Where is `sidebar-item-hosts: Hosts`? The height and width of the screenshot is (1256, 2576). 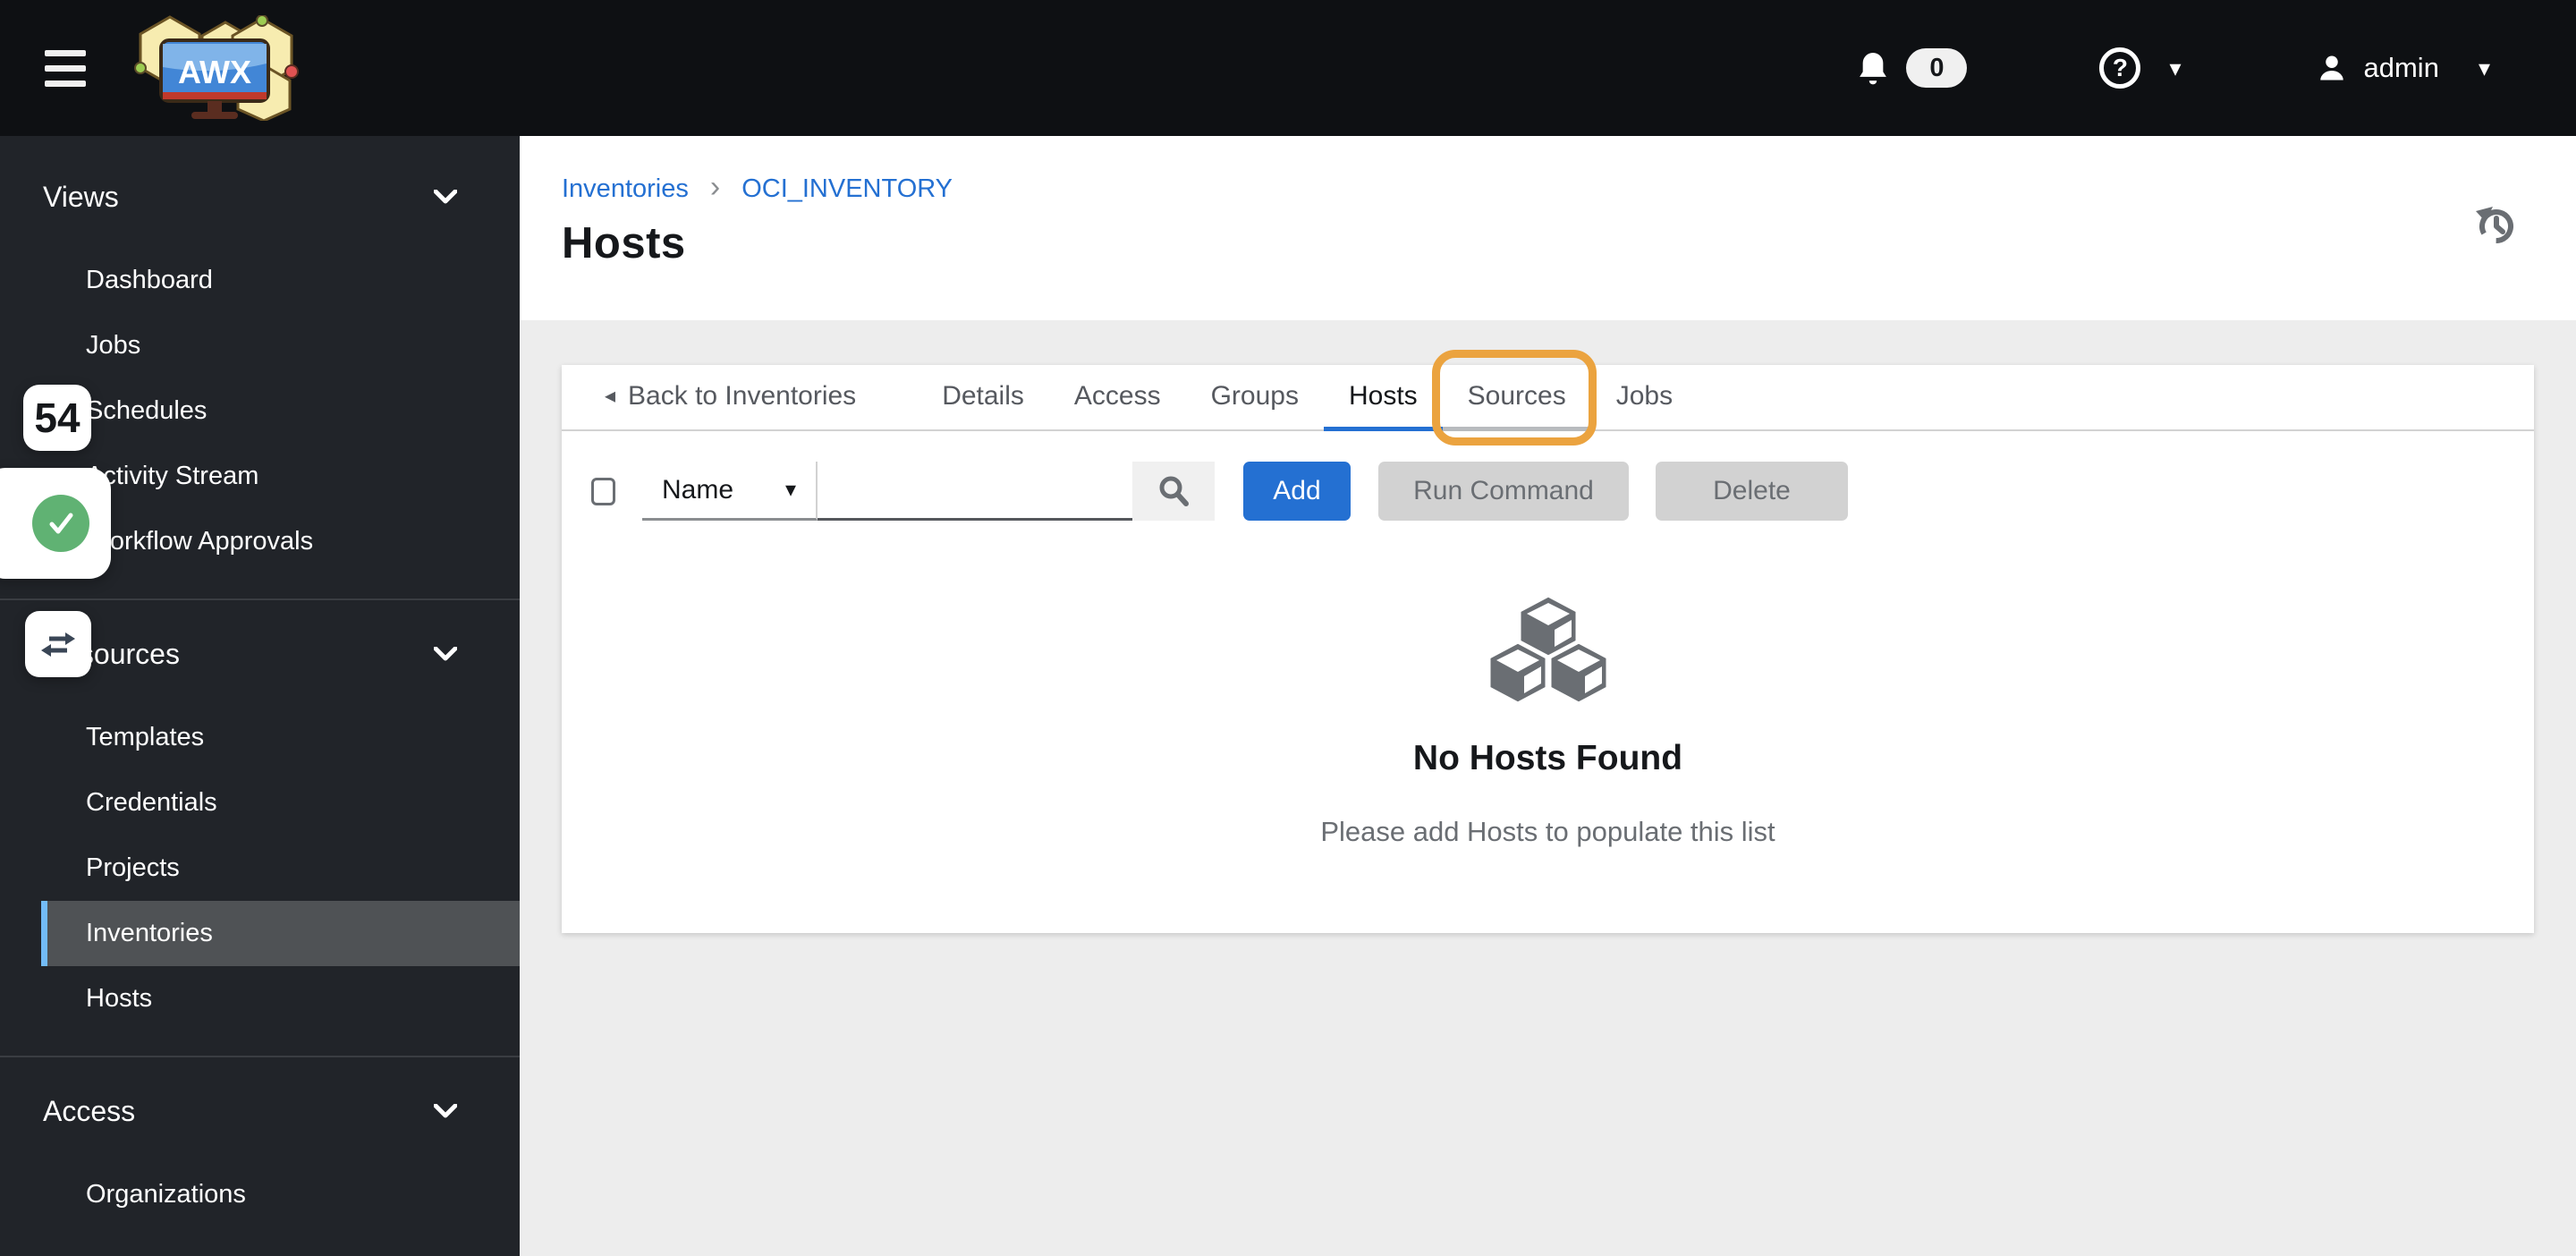
sidebar-item-hosts: Hosts is located at coordinates (280, 998).